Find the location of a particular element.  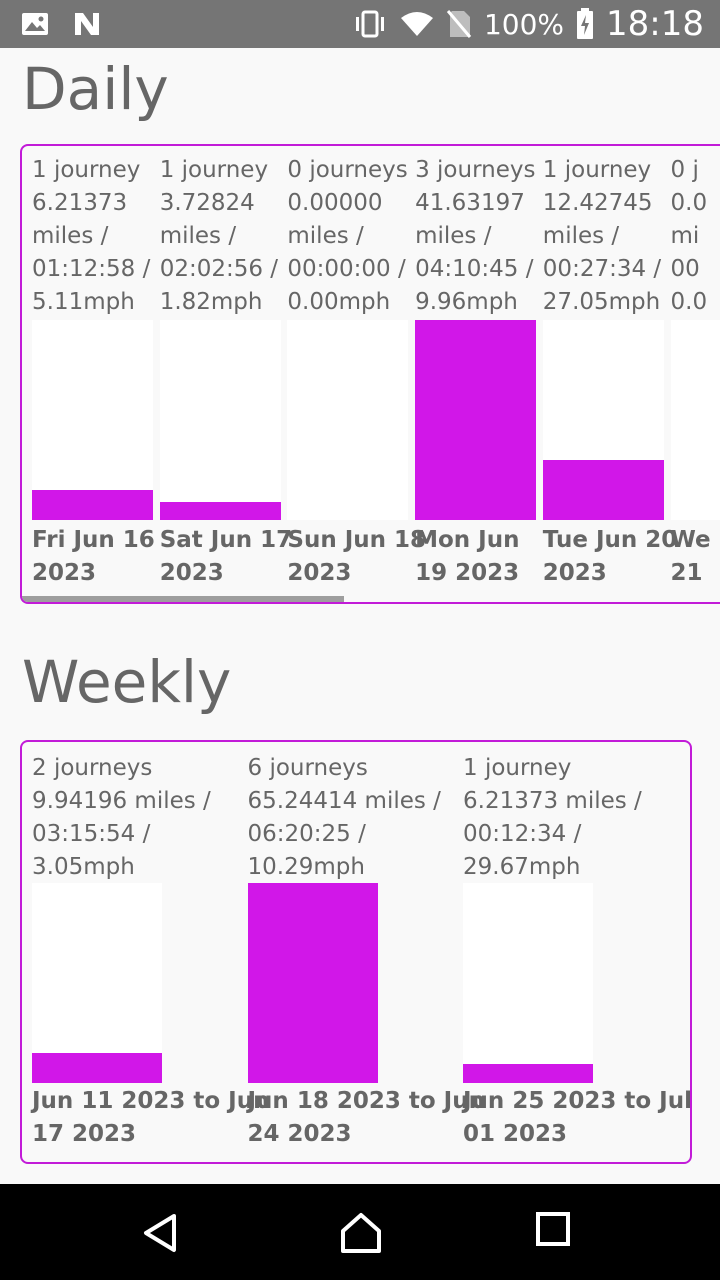

battery-percent: 100% is located at coordinates (524, 24).